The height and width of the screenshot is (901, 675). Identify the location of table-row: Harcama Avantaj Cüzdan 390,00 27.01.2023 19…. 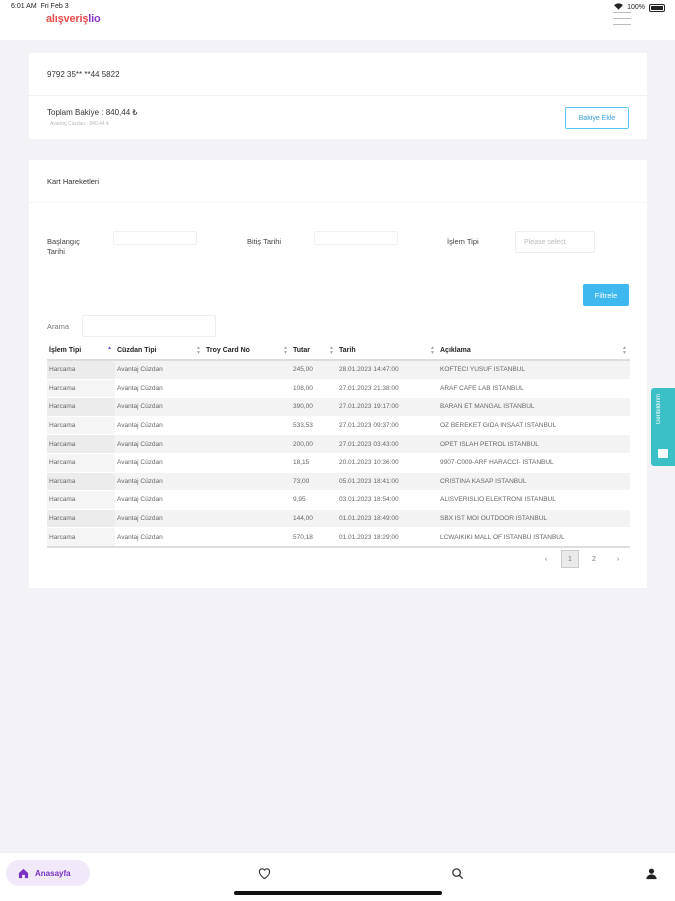
(338, 407).